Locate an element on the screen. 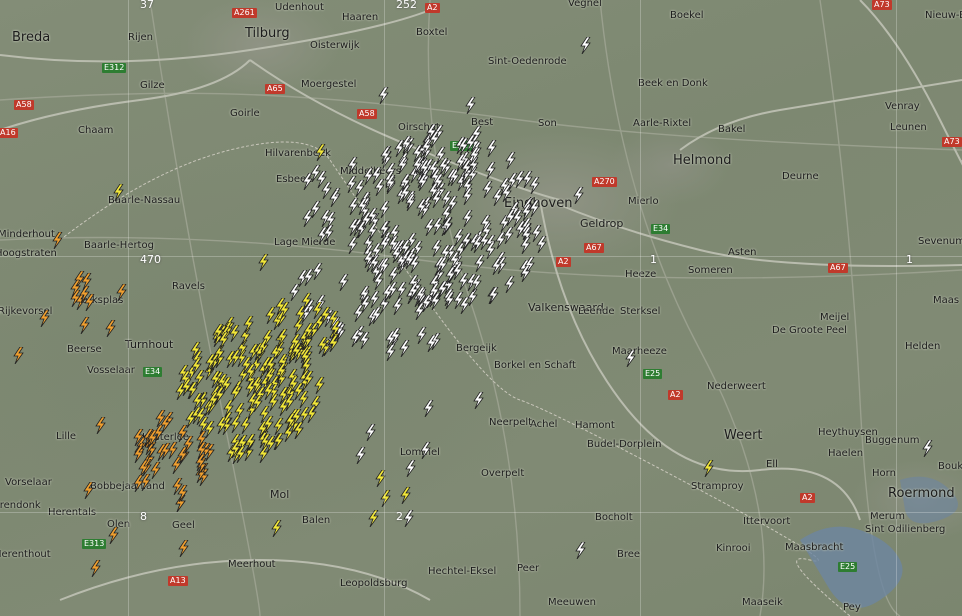 The image size is (962, 616). place-label: Mol is located at coordinates (280, 494).